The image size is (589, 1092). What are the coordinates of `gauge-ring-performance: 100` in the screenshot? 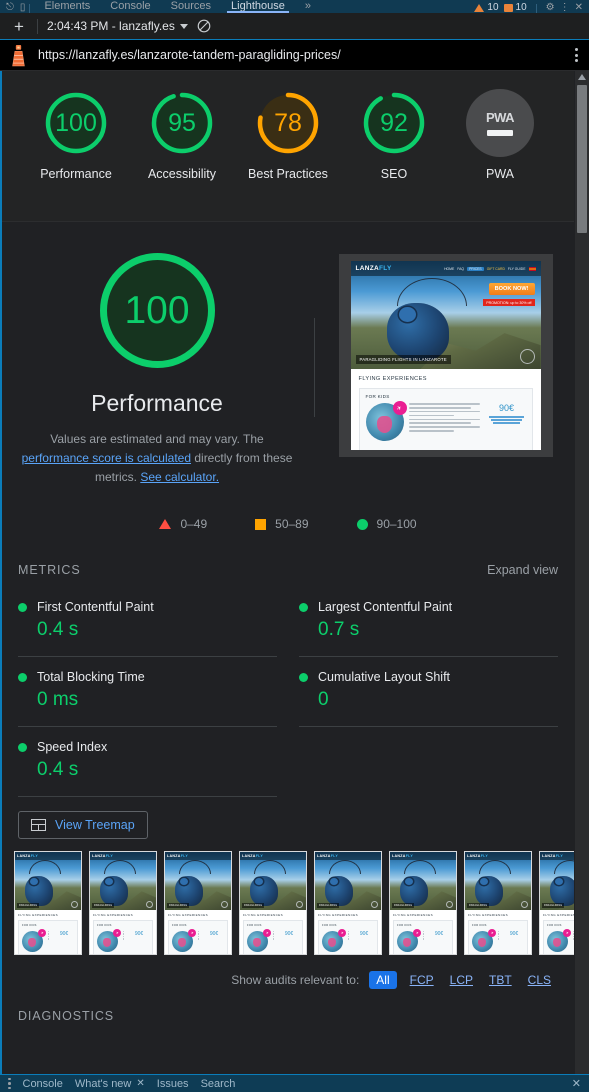 It's located at (76, 123).